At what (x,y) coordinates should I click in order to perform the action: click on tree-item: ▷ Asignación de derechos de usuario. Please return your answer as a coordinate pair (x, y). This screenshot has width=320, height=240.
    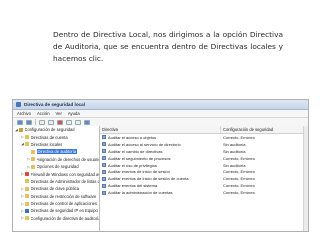
    Looking at the image, I should click on (56, 159).